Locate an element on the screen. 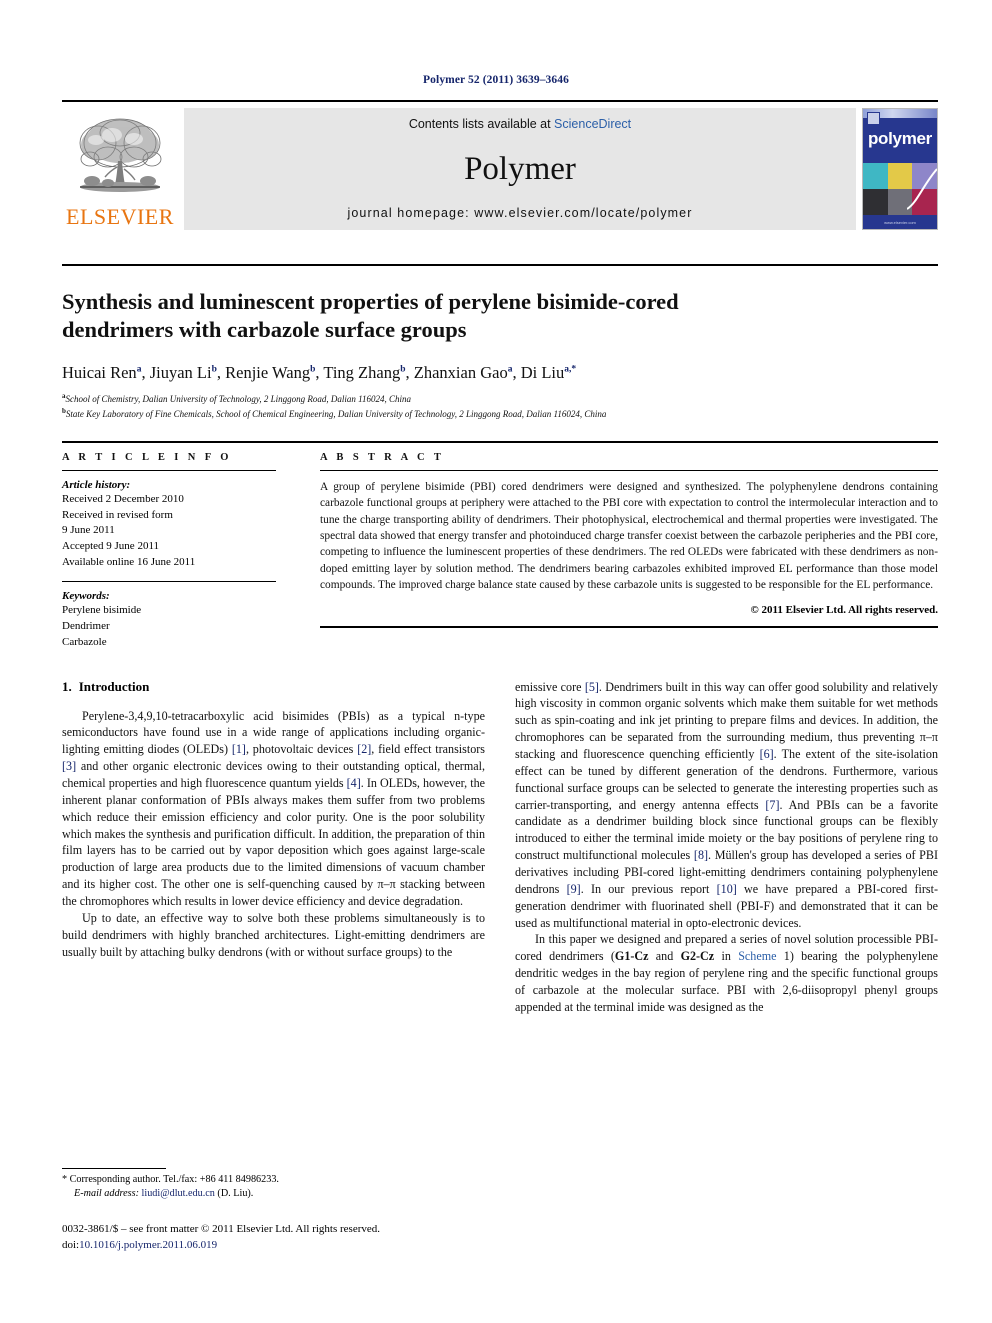  abstract-heading: A B S T R A C T is located at coordinates (382, 457).